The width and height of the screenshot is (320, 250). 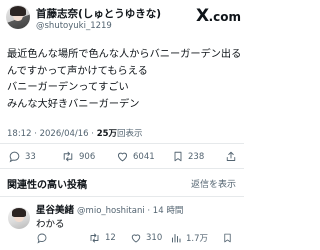 What do you see at coordinates (78, 156) in the screenshot?
I see `repost-button: 906` at bounding box center [78, 156].